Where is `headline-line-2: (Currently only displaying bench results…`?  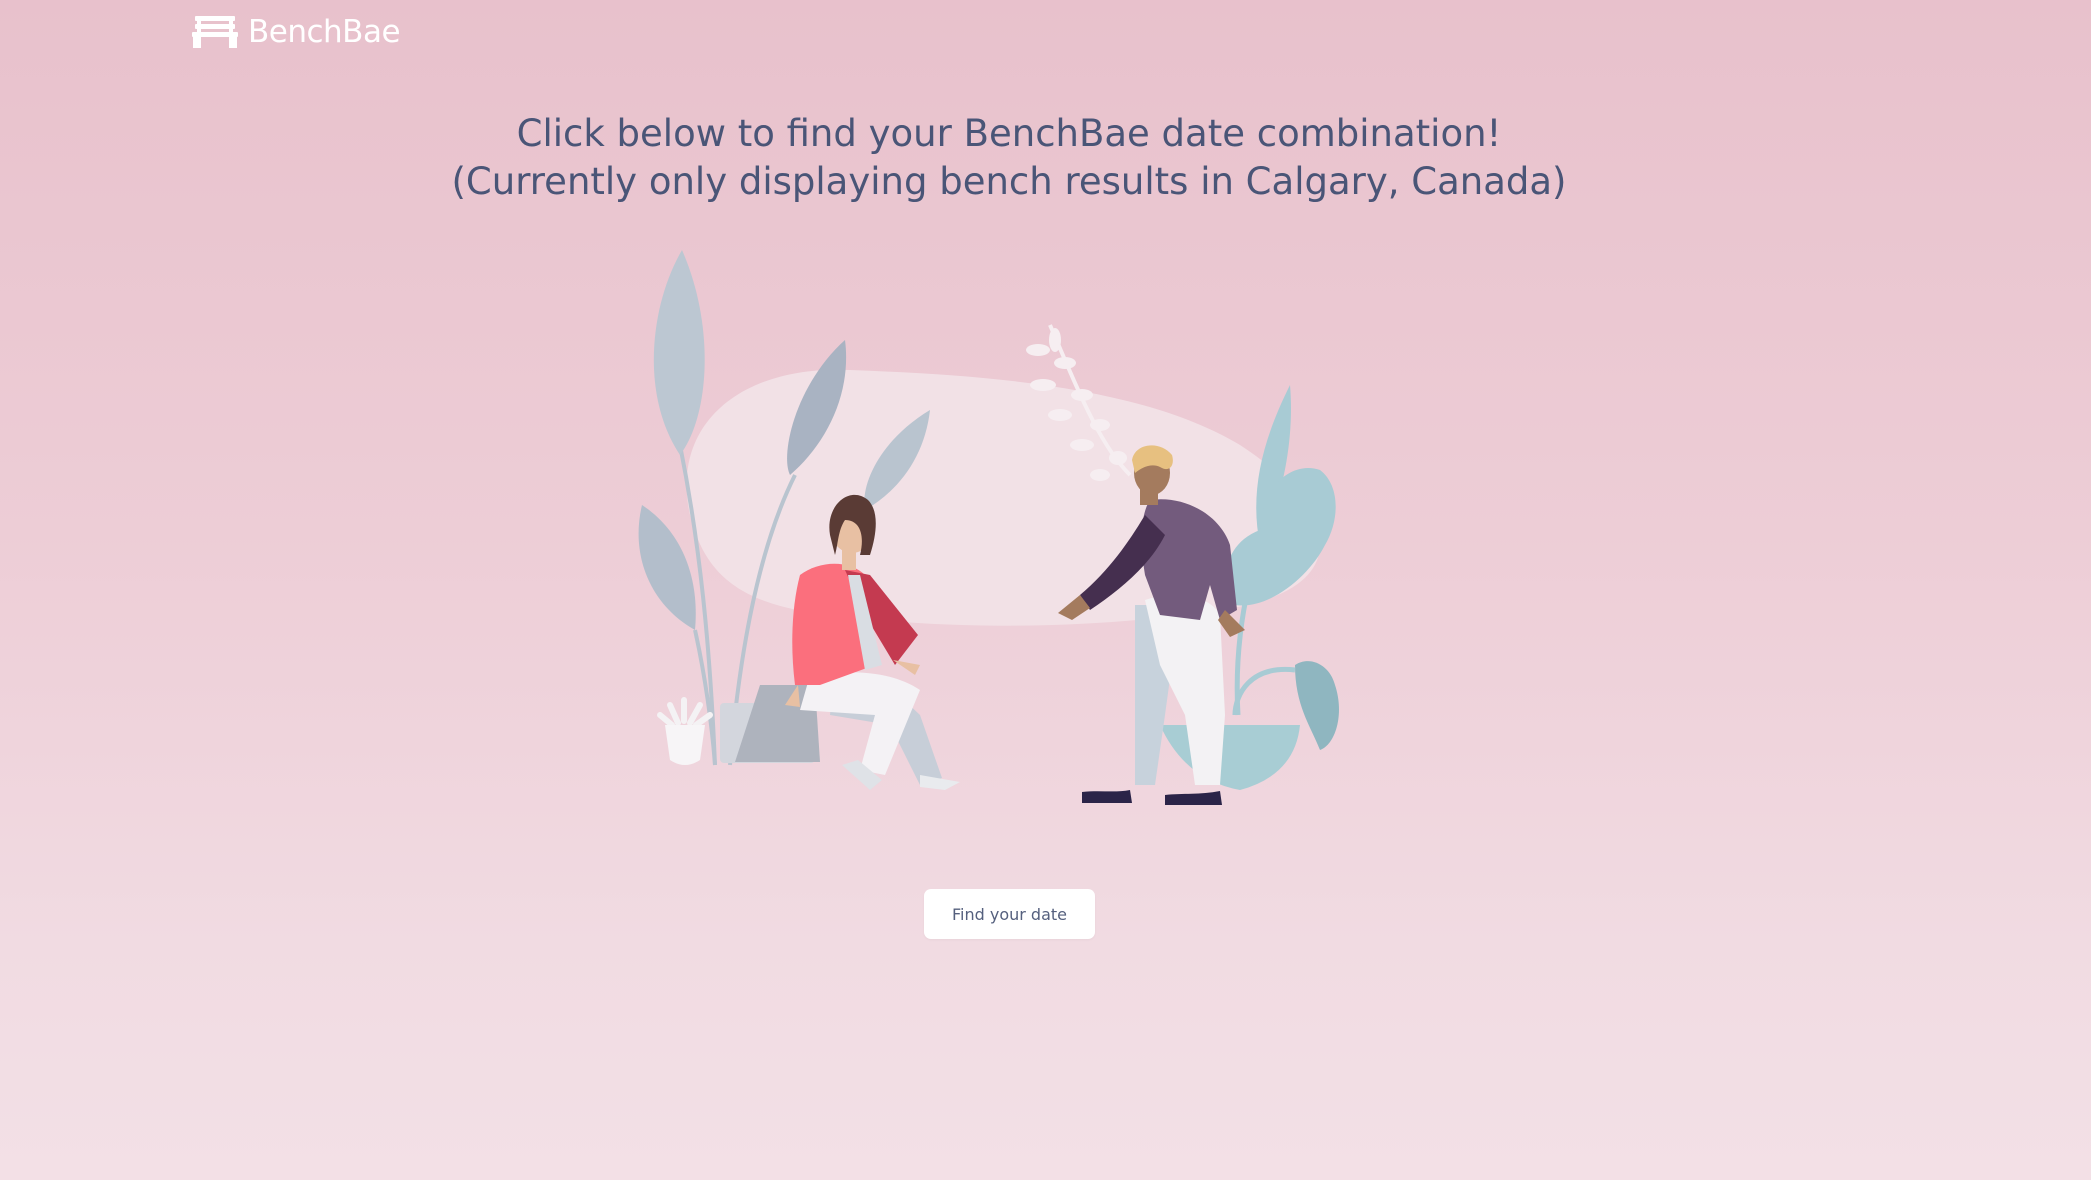
headline-line-2: (Currently only displaying bench results… is located at coordinates (1009, 181).